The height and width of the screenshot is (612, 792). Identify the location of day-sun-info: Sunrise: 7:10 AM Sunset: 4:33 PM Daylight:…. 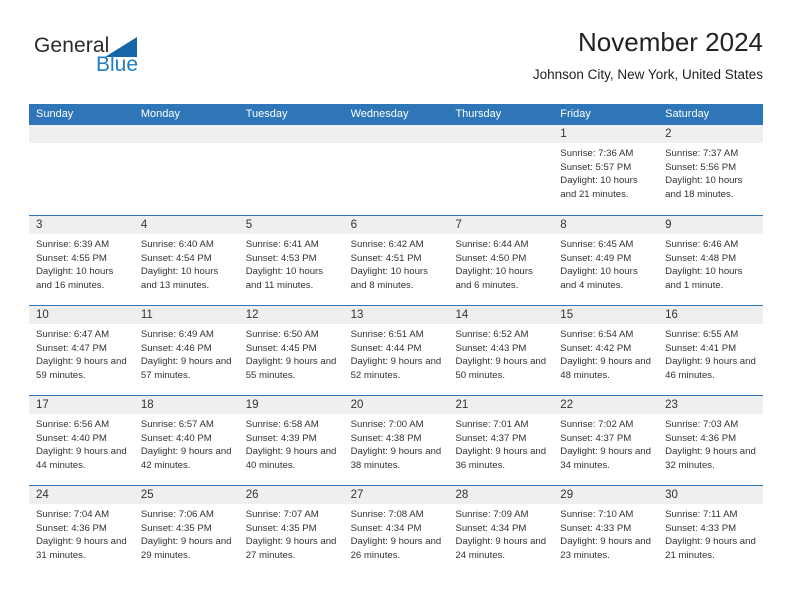
(605, 533).